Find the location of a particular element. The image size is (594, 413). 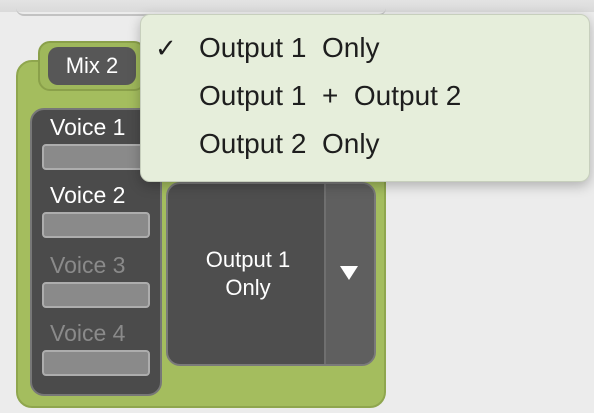

checkmark-icon: ✓ is located at coordinates (166, 48).